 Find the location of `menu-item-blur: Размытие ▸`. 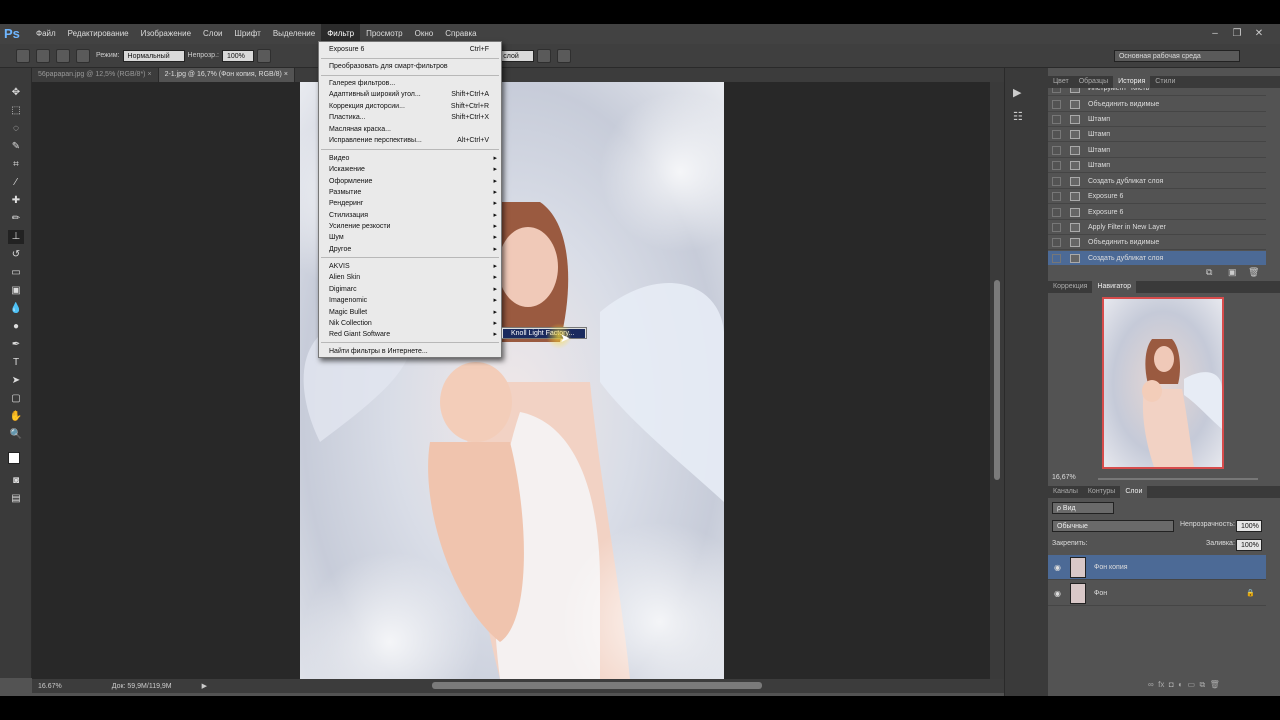

menu-item-blur: Размытие ▸ is located at coordinates (410, 192).